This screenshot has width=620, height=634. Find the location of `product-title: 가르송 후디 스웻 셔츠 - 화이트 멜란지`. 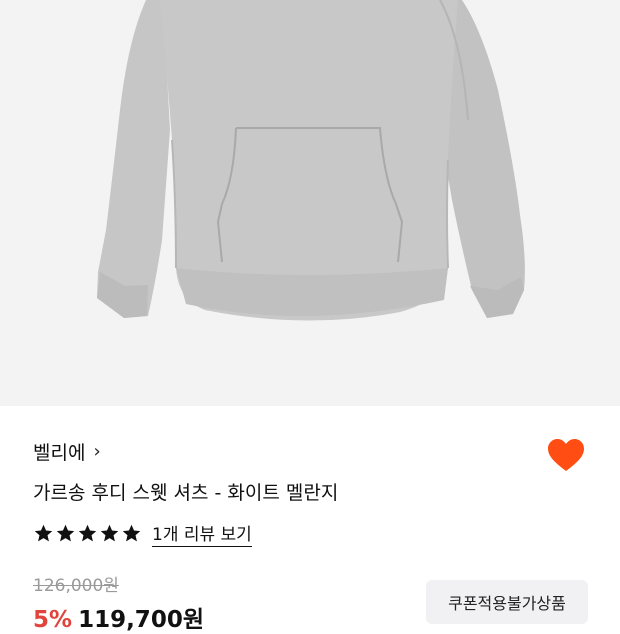

product-title: 가르송 후디 스웻 셔츠 - 화이트 멜란지 is located at coordinates (186, 493).